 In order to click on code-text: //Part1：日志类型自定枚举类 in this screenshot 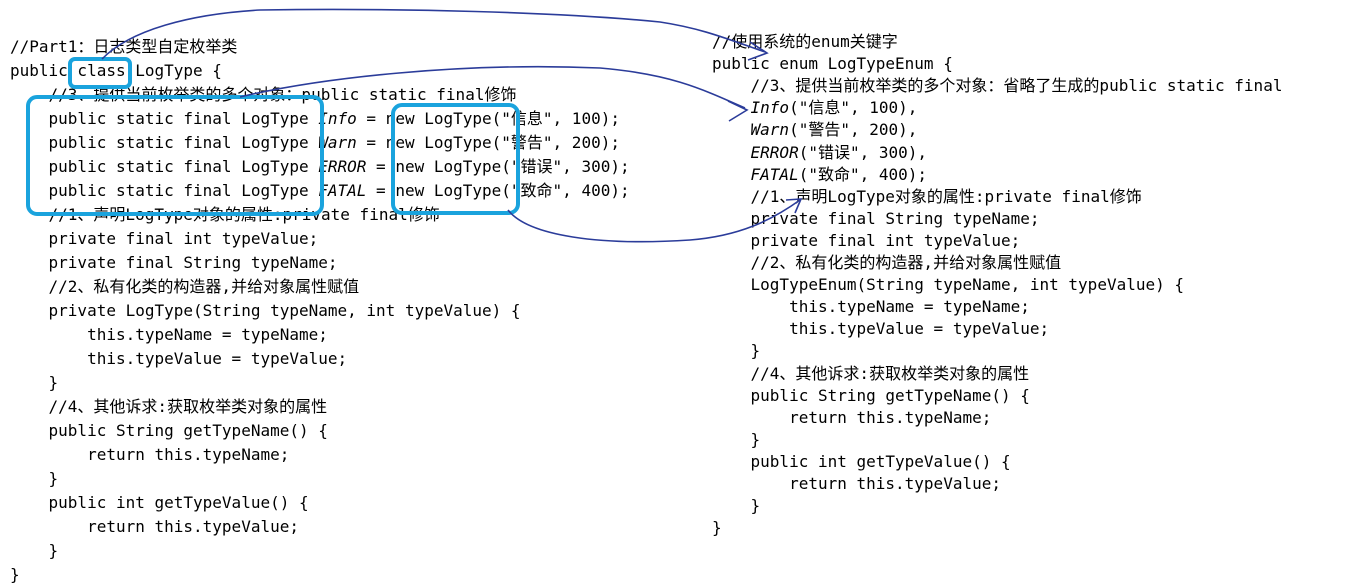, I will do `click(124, 46)`.